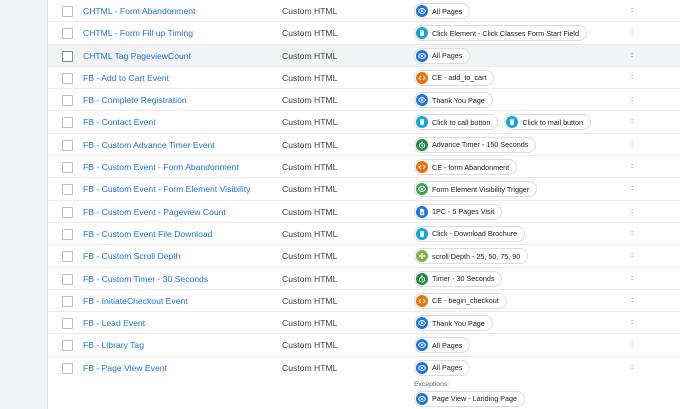 Image resolution: width=680 pixels, height=409 pixels. What do you see at coordinates (126, 78) in the screenshot?
I see `tag-name-link: FB - Add to Cart Event` at bounding box center [126, 78].